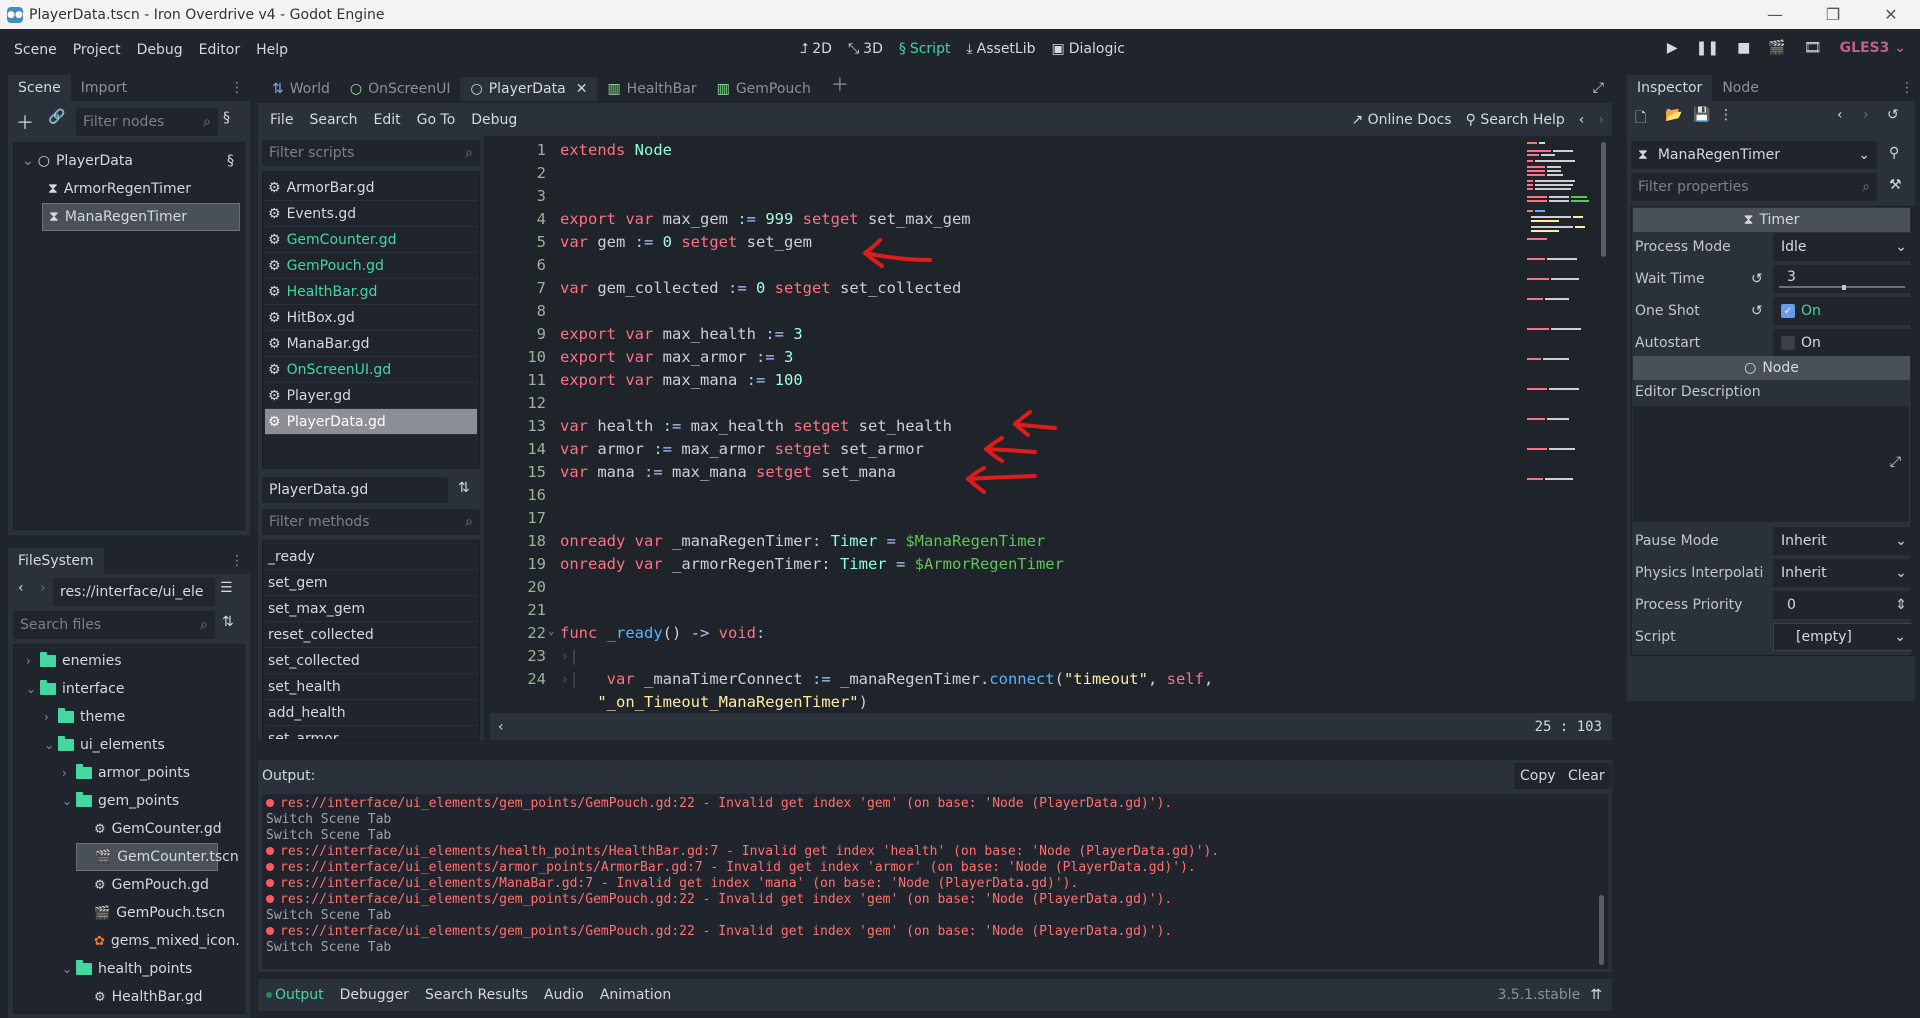 Image resolution: width=1920 pixels, height=1018 pixels. What do you see at coordinates (129, 717) in the screenshot?
I see `file-tree-item: › theme` at bounding box center [129, 717].